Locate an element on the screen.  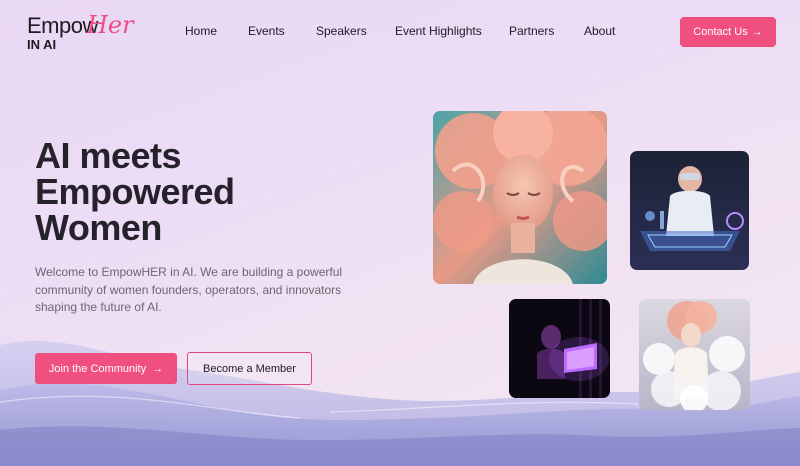
woman-pink-hair-image is located at coordinates (520, 197).